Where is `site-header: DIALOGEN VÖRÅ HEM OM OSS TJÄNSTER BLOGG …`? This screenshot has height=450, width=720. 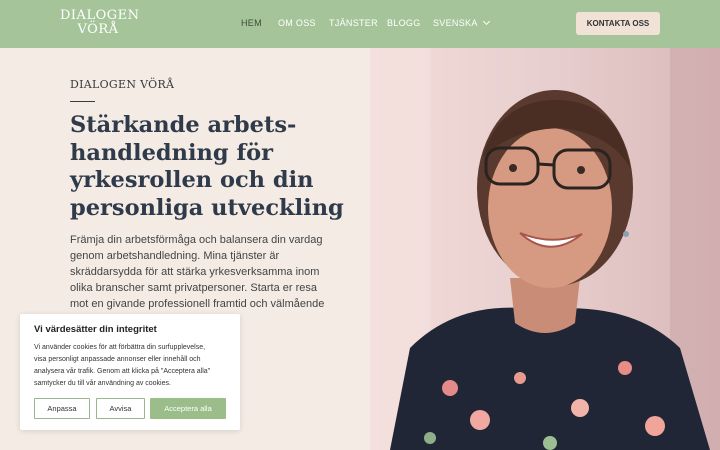
site-header: DIALOGEN VÖRÅ HEM OM OSS TJÄNSTER BLOGG … is located at coordinates (360, 24).